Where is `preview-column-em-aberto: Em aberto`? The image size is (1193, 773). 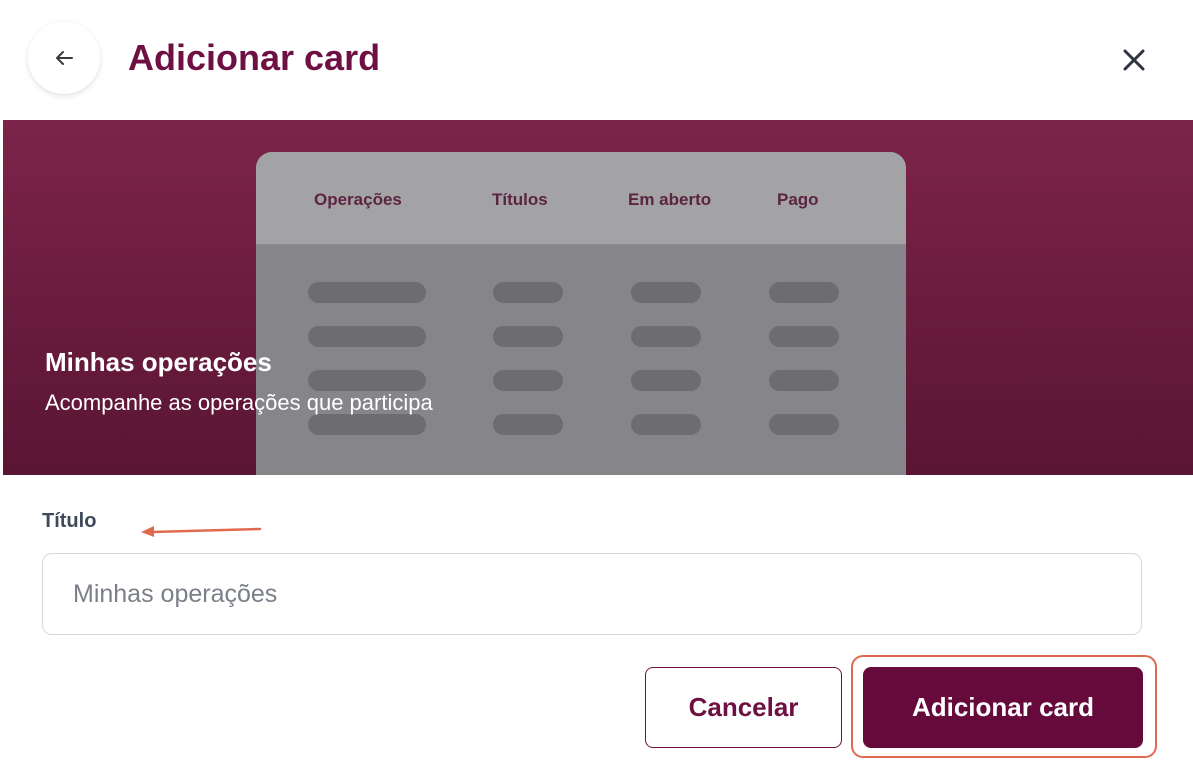 preview-column-em-aberto: Em aberto is located at coordinates (670, 199).